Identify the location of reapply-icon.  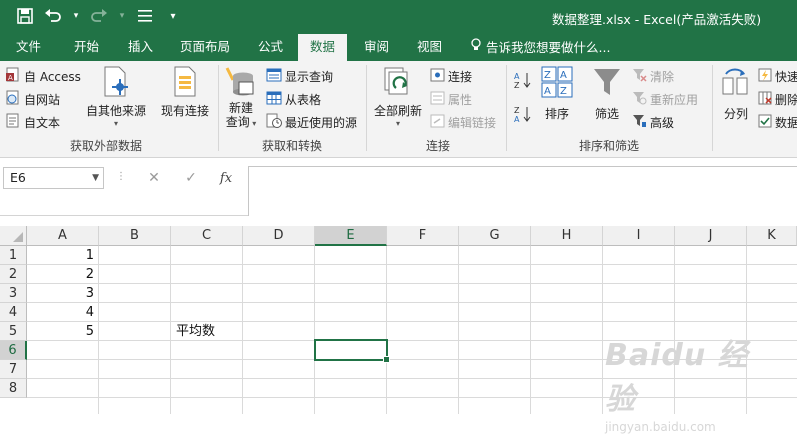
(639, 99).